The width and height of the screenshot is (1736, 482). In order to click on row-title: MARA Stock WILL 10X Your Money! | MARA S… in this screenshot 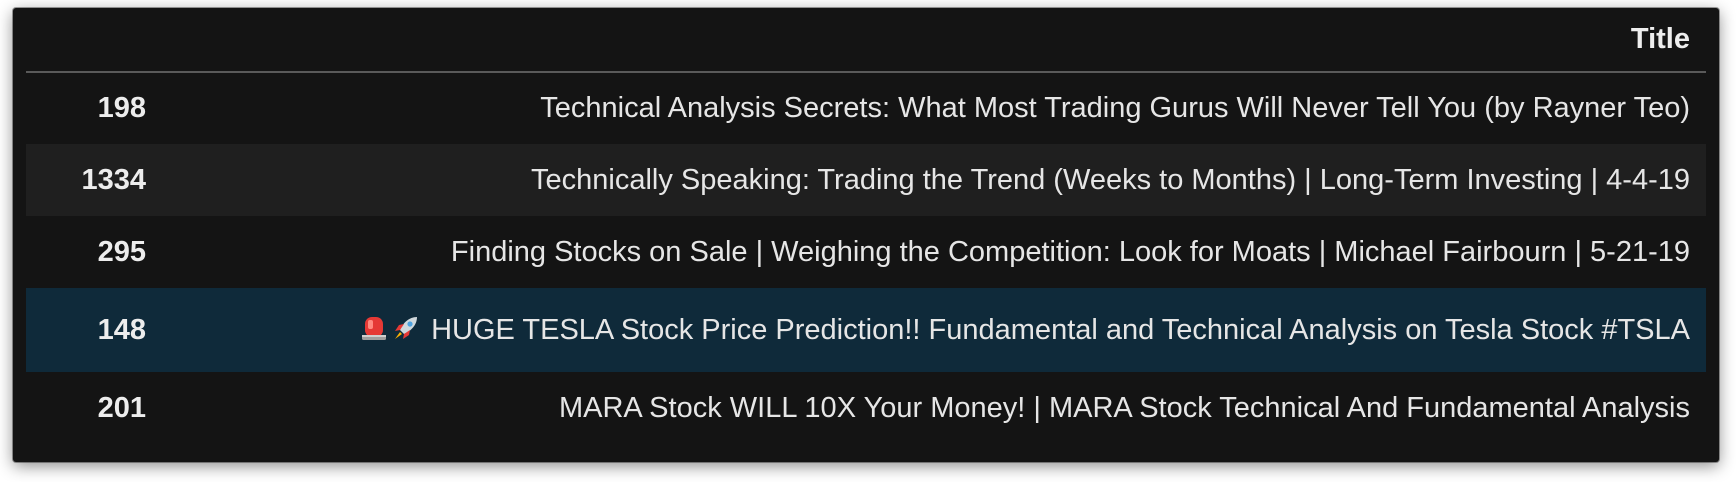, I will do `click(1124, 407)`.